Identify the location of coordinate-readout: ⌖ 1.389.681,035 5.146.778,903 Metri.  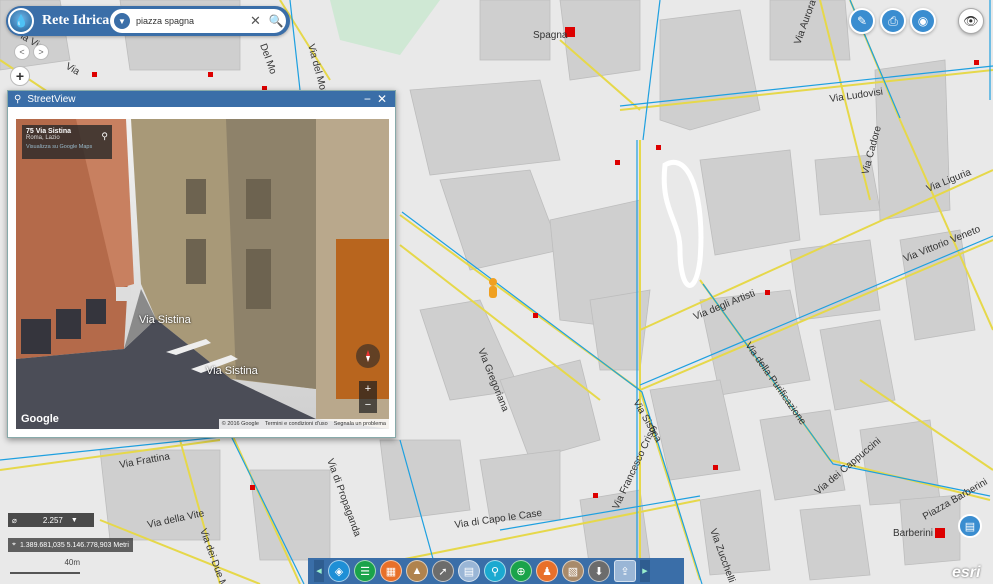
(70, 545).